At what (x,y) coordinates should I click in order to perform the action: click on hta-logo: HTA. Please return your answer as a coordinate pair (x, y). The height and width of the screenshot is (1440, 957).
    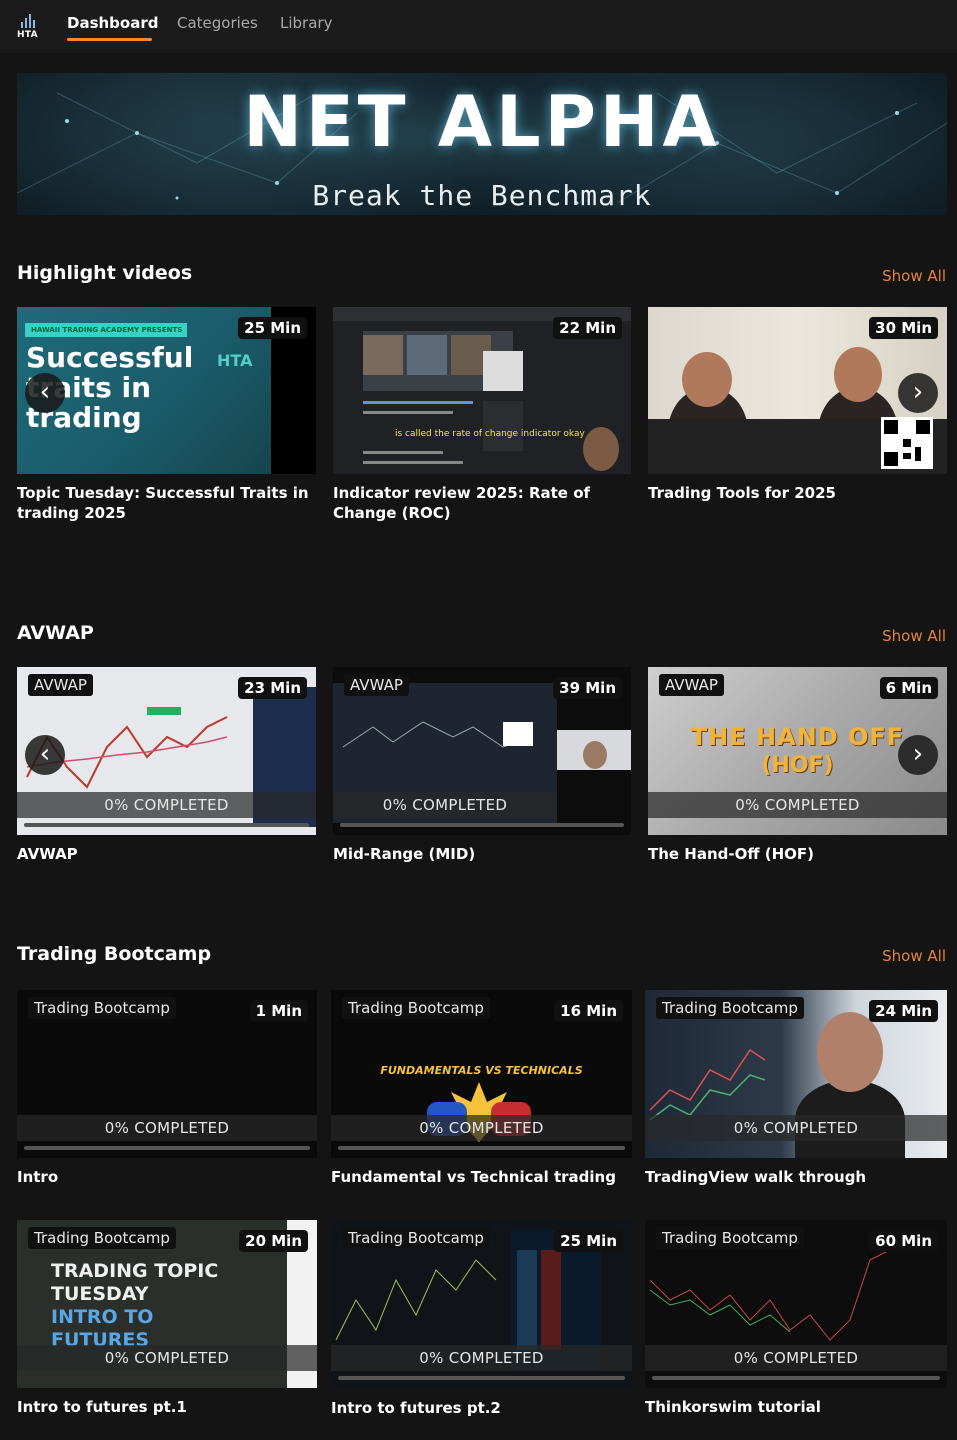
    Looking at the image, I should click on (28, 28).